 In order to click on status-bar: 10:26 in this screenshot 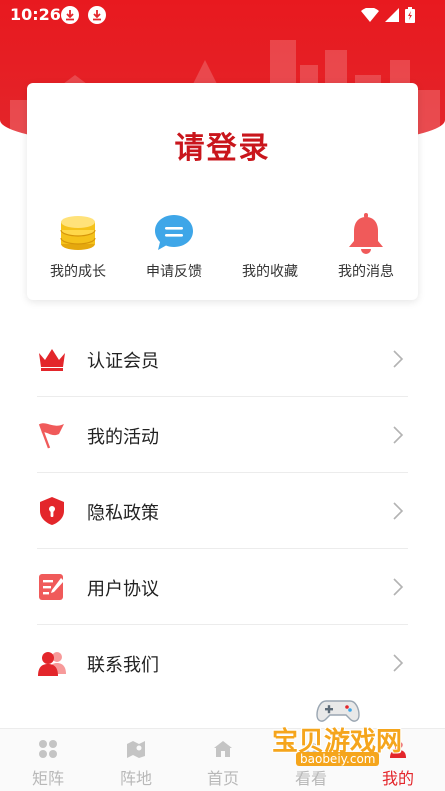, I will do `click(222, 15)`.